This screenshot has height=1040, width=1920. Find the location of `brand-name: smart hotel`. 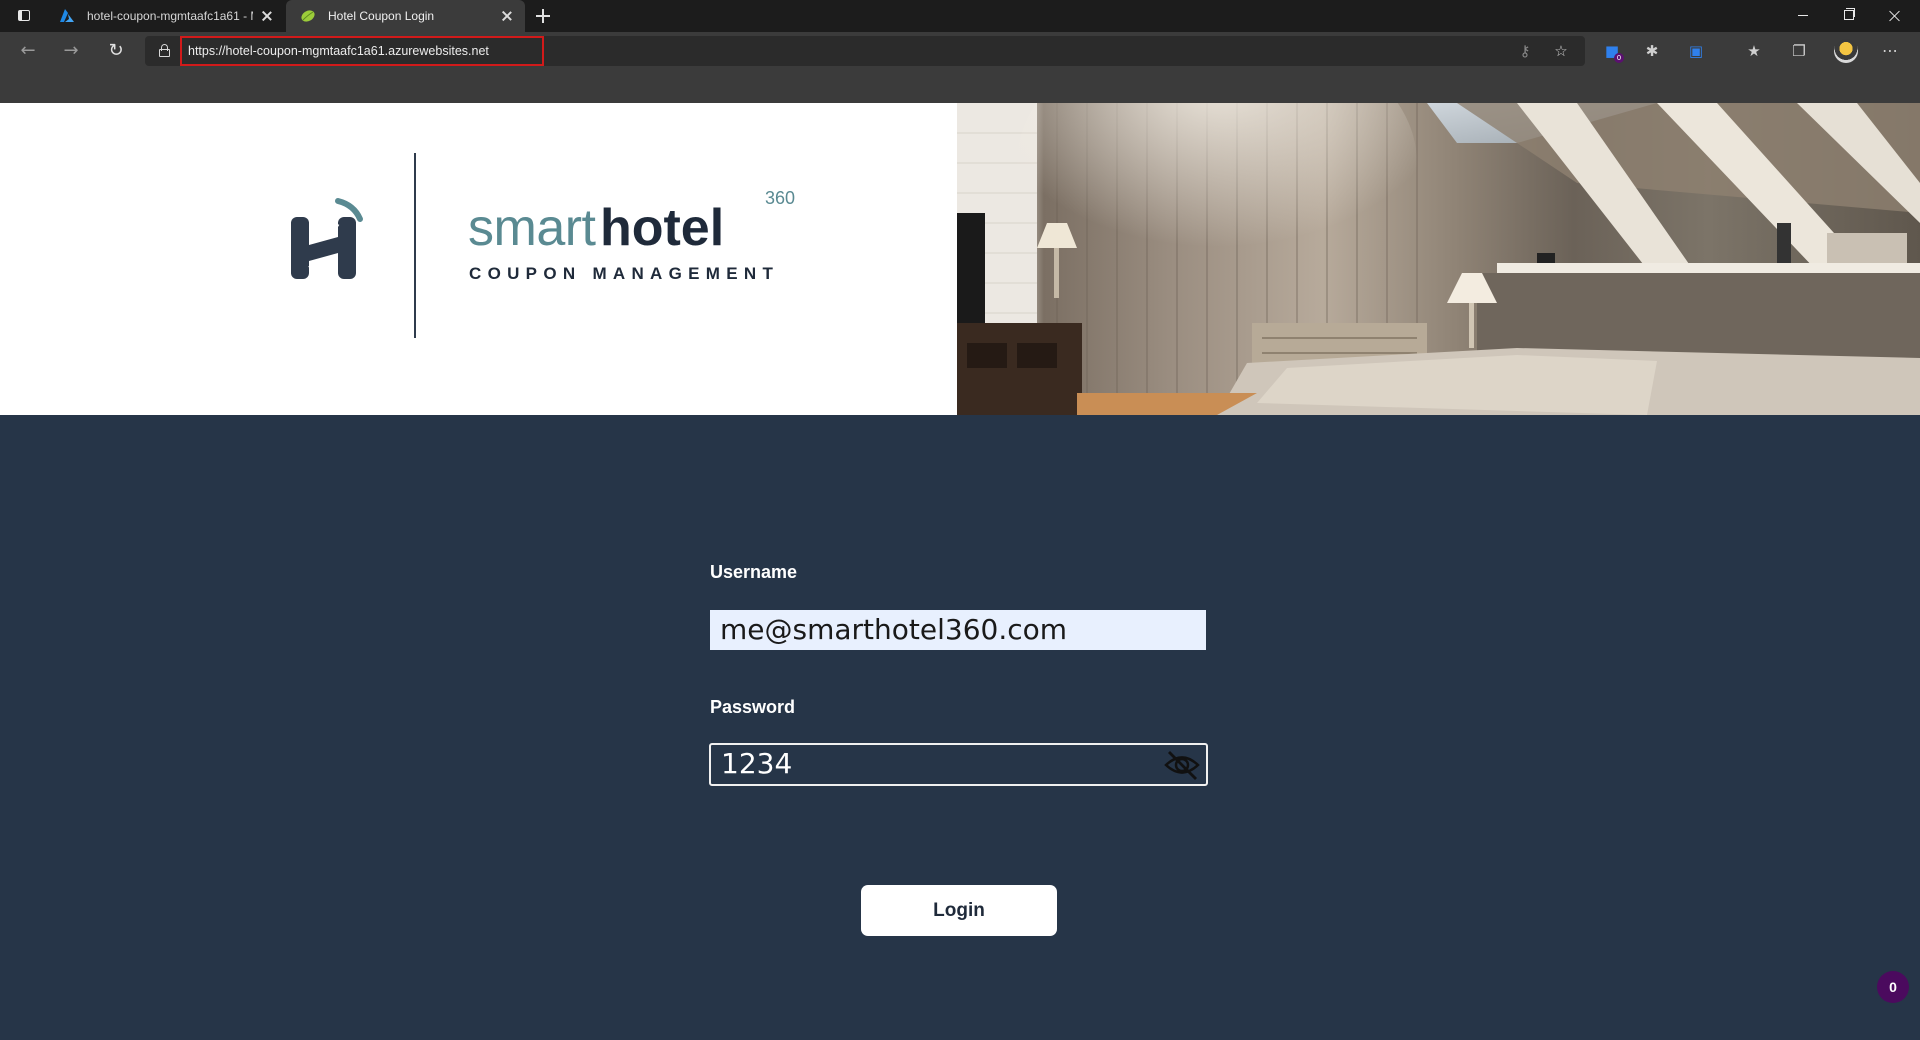

brand-name: smart hotel is located at coordinates (596, 228).